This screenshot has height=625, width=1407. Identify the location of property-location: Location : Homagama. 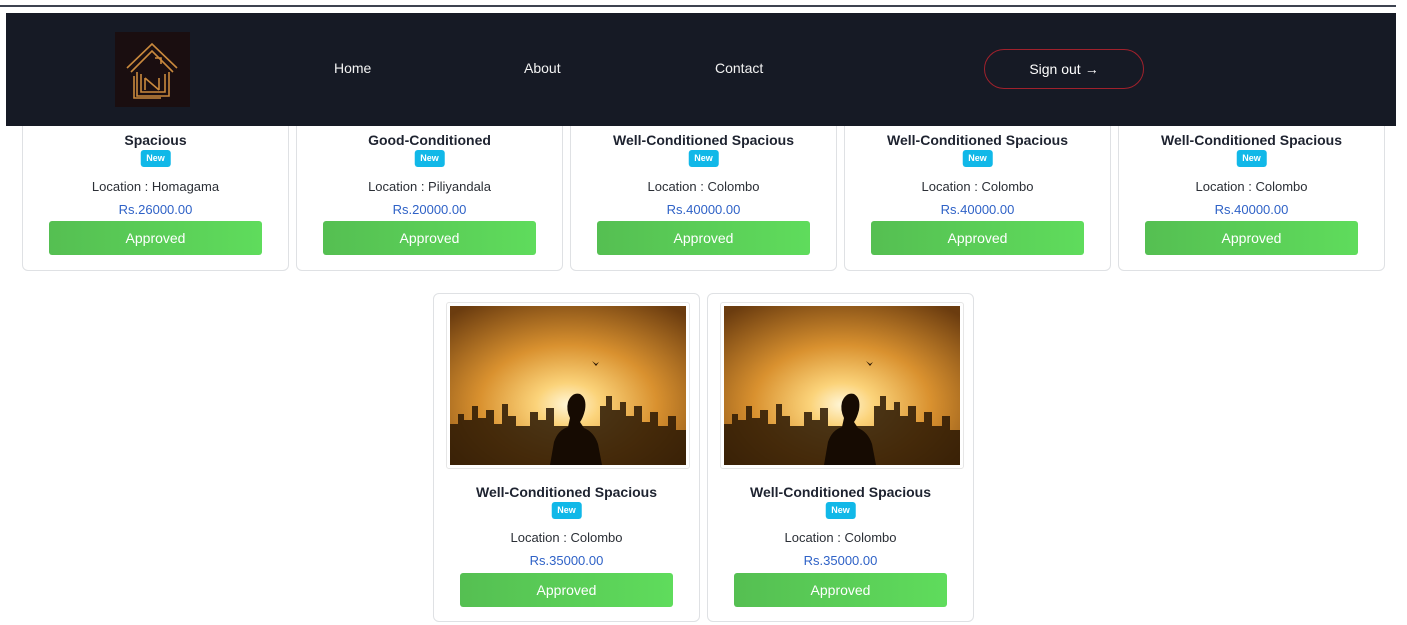
(155, 186).